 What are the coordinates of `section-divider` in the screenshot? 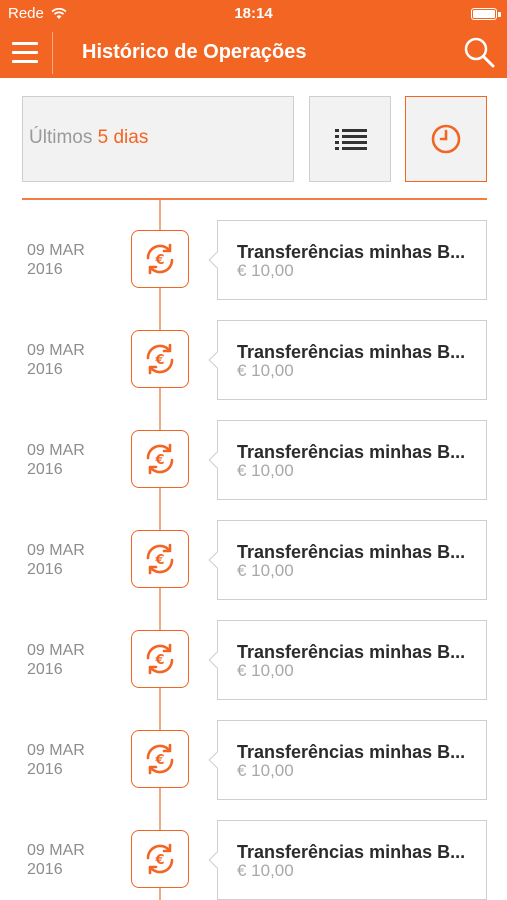 It's located at (254, 199).